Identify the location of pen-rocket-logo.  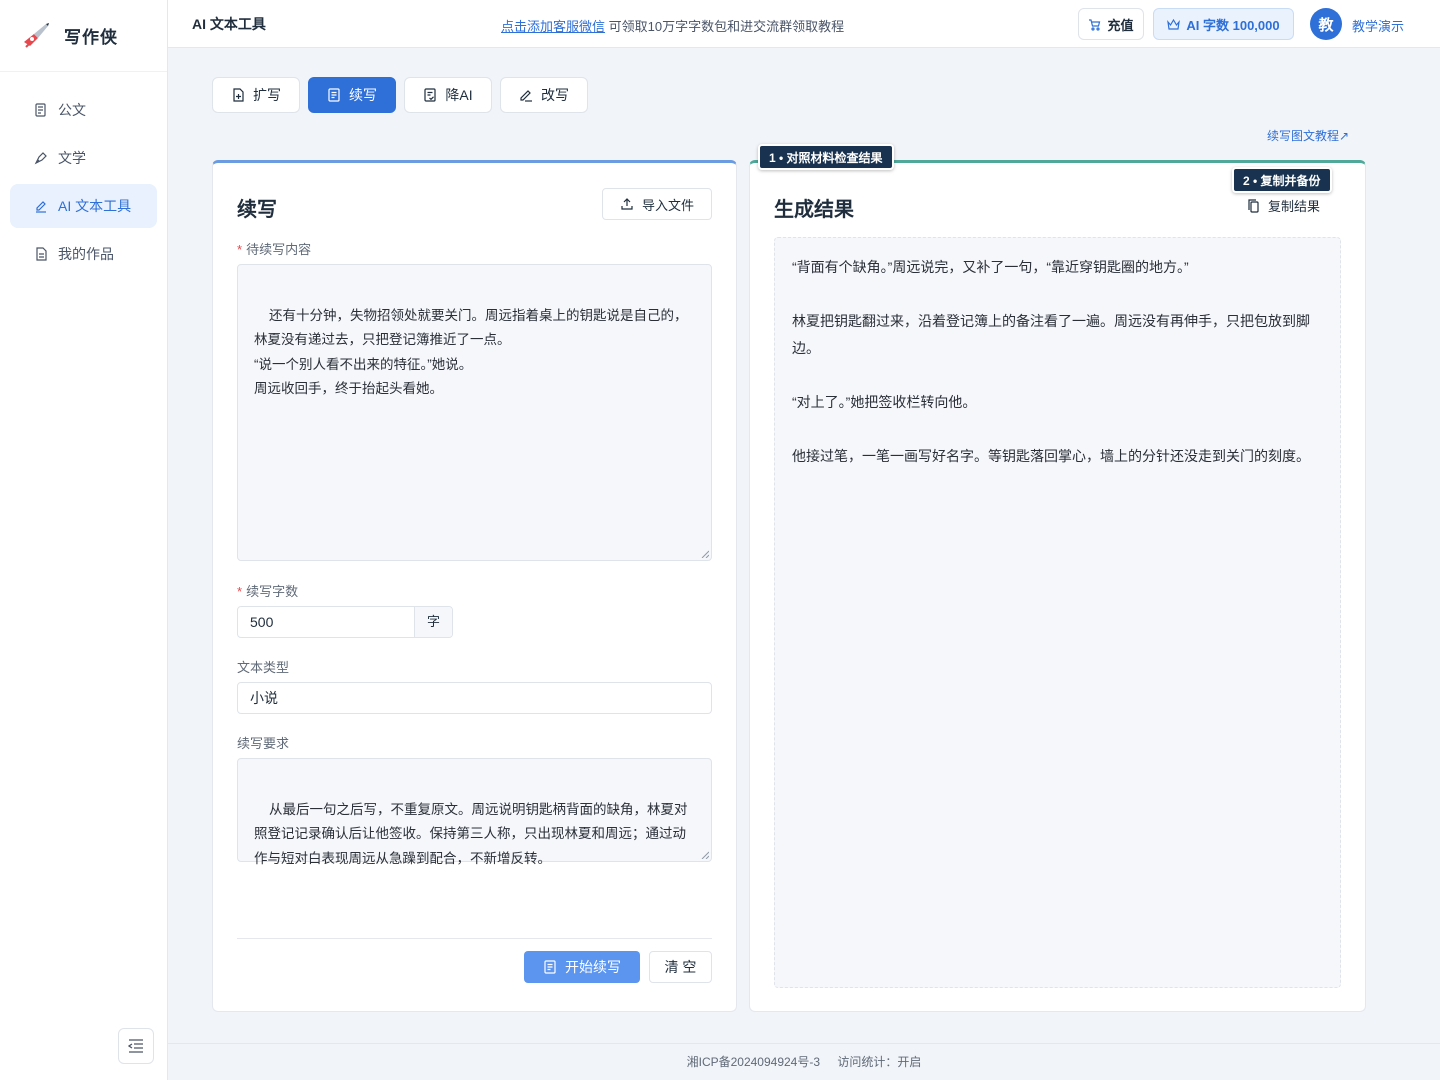
(36, 35).